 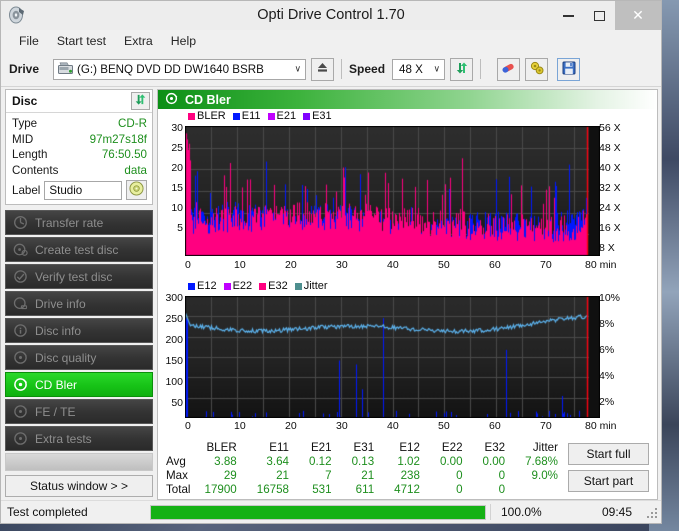 I want to click on disc-row-value: CD-R, so click(x=132, y=124).